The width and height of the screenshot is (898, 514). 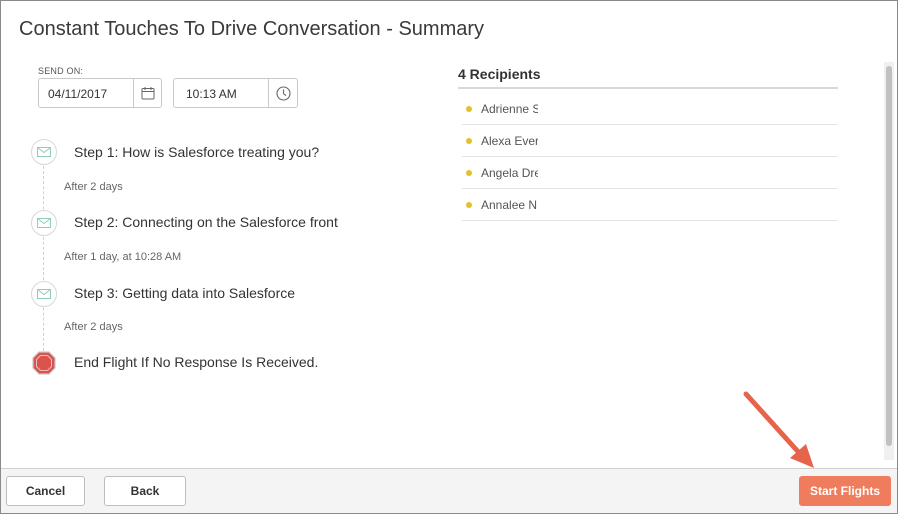 I want to click on step-2-delay: After 1 day, at 10:28 AM, so click(x=123, y=257).